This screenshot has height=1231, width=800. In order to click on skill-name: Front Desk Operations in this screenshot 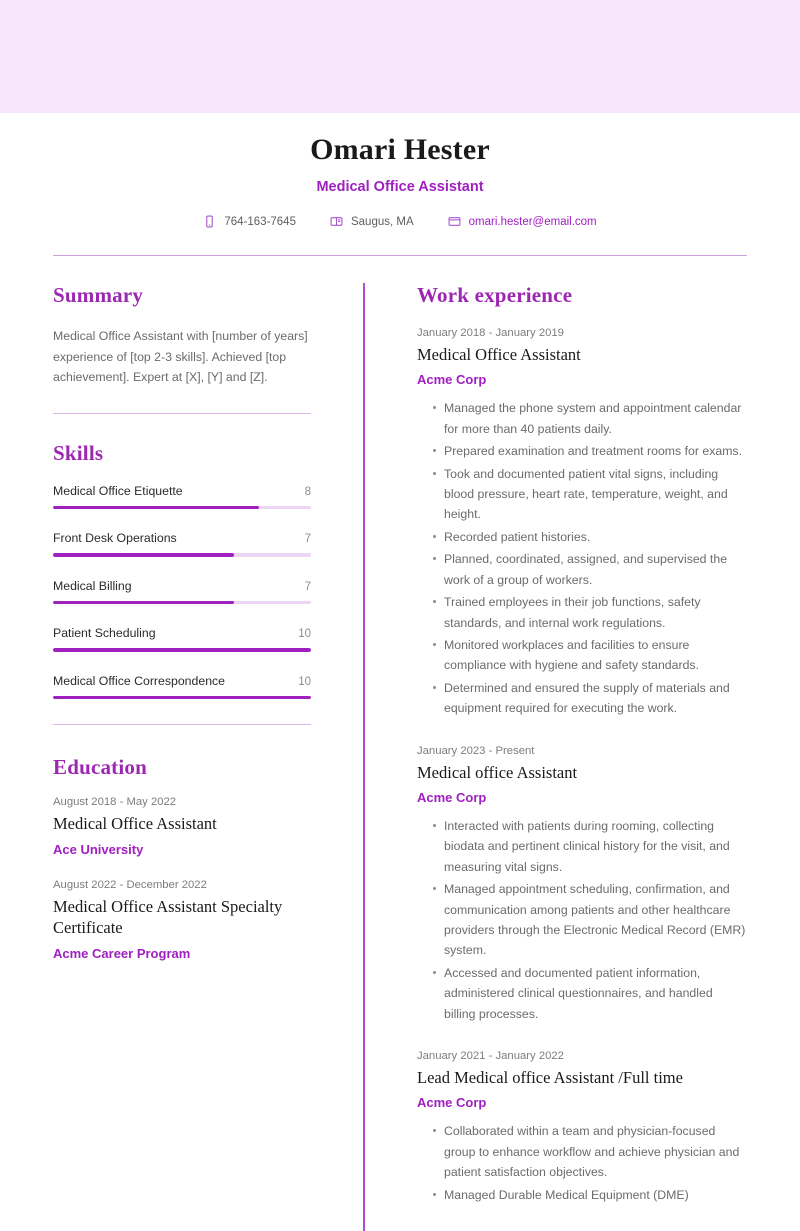, I will do `click(115, 538)`.